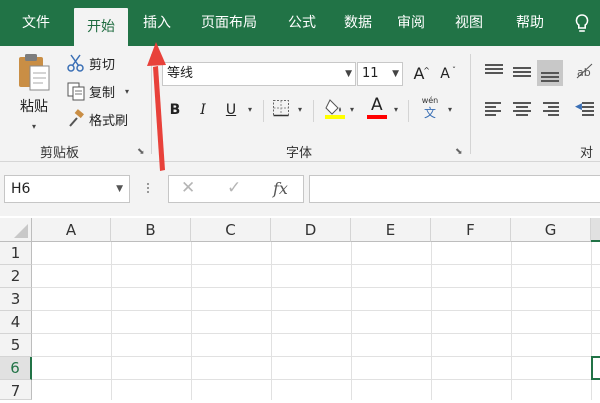 The width and height of the screenshot is (600, 403). What do you see at coordinates (469, 23) in the screenshot?
I see `tab-view: 视图` at bounding box center [469, 23].